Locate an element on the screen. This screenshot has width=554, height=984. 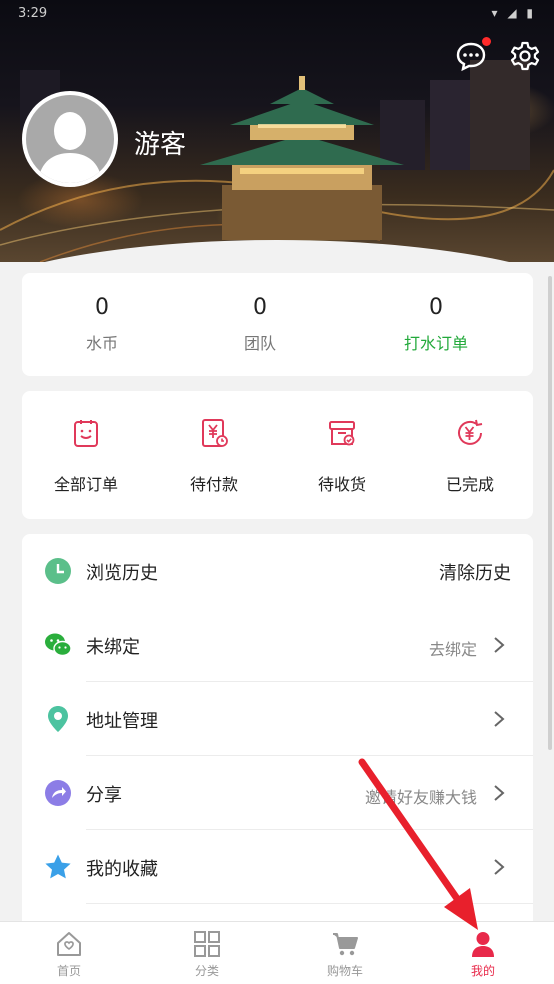
stat-water-coin: 0 水币 is located at coordinates (102, 324).